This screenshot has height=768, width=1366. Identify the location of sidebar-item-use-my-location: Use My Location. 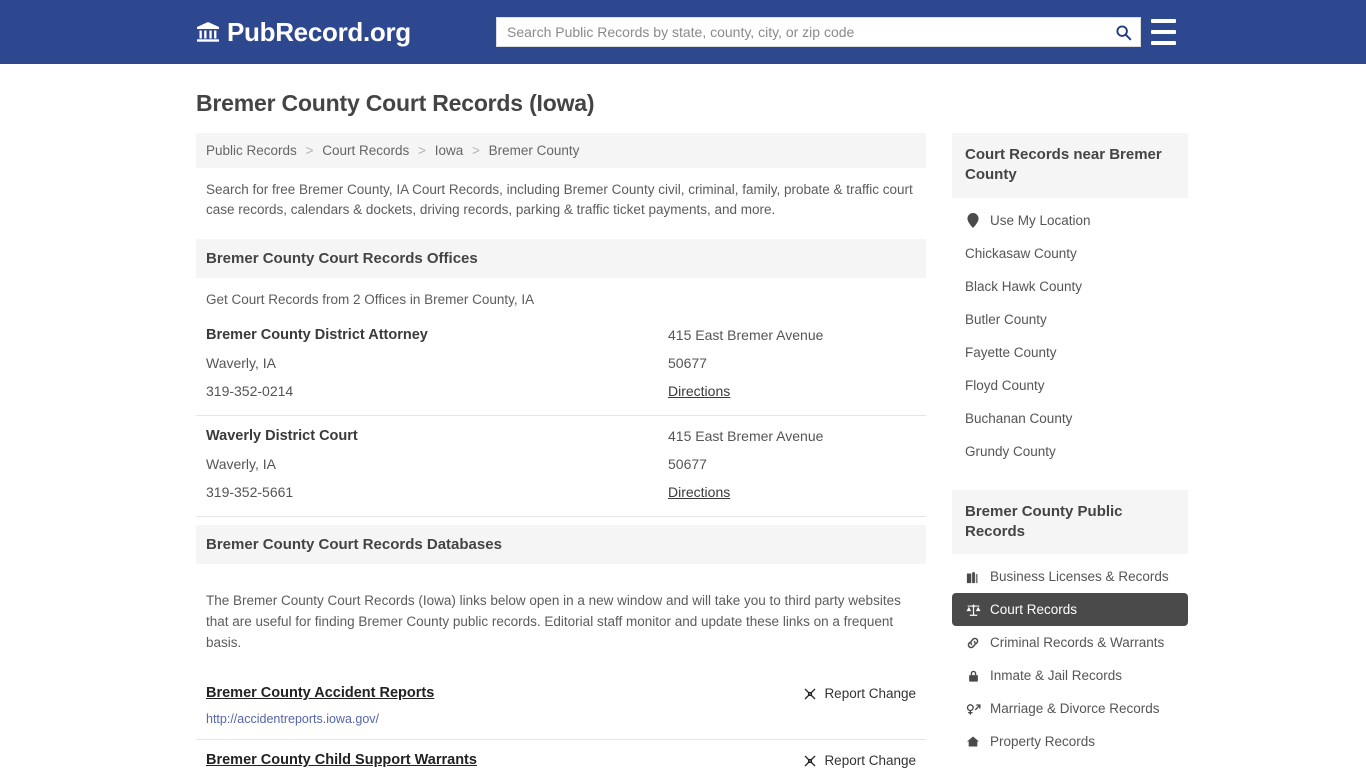
(1070, 220).